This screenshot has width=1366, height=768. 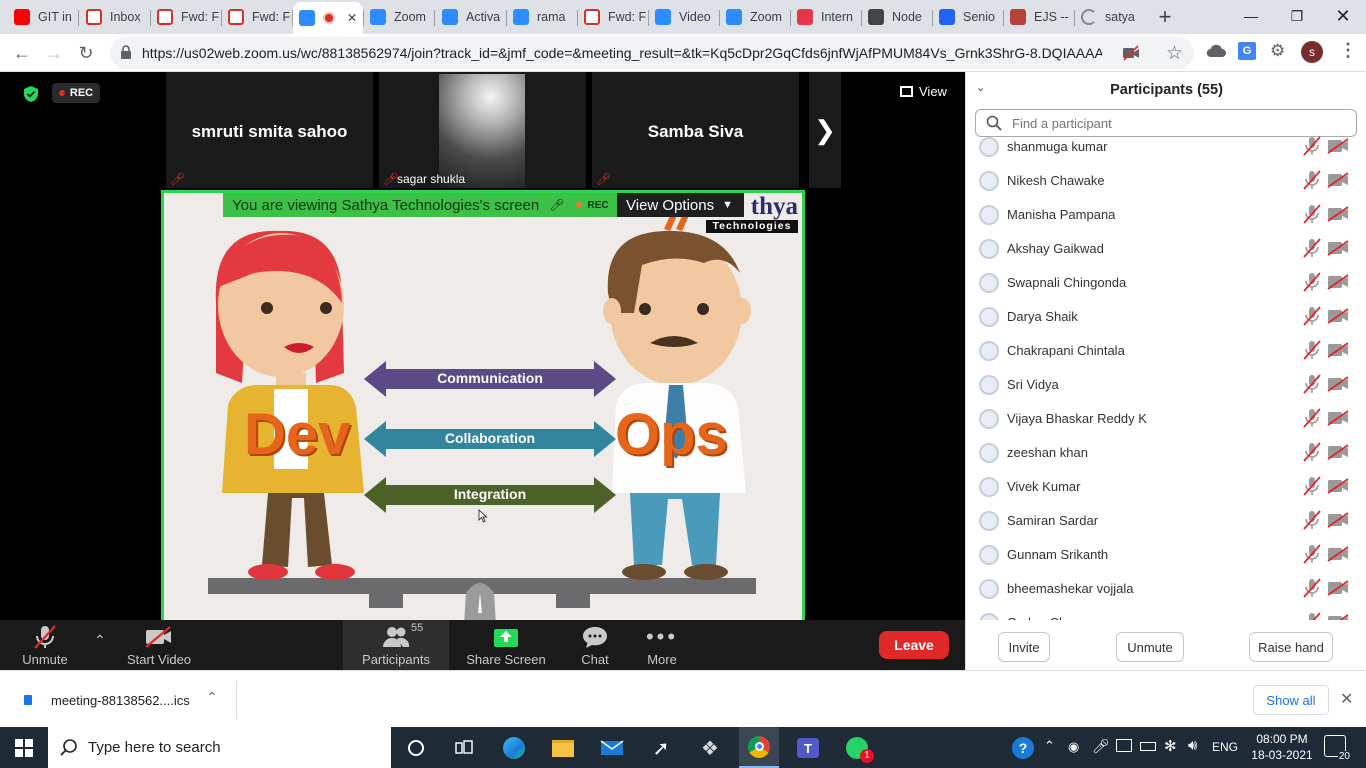 I want to click on participant-row: Vijaya Bhaskar Reddy K, so click(x=1166, y=419).